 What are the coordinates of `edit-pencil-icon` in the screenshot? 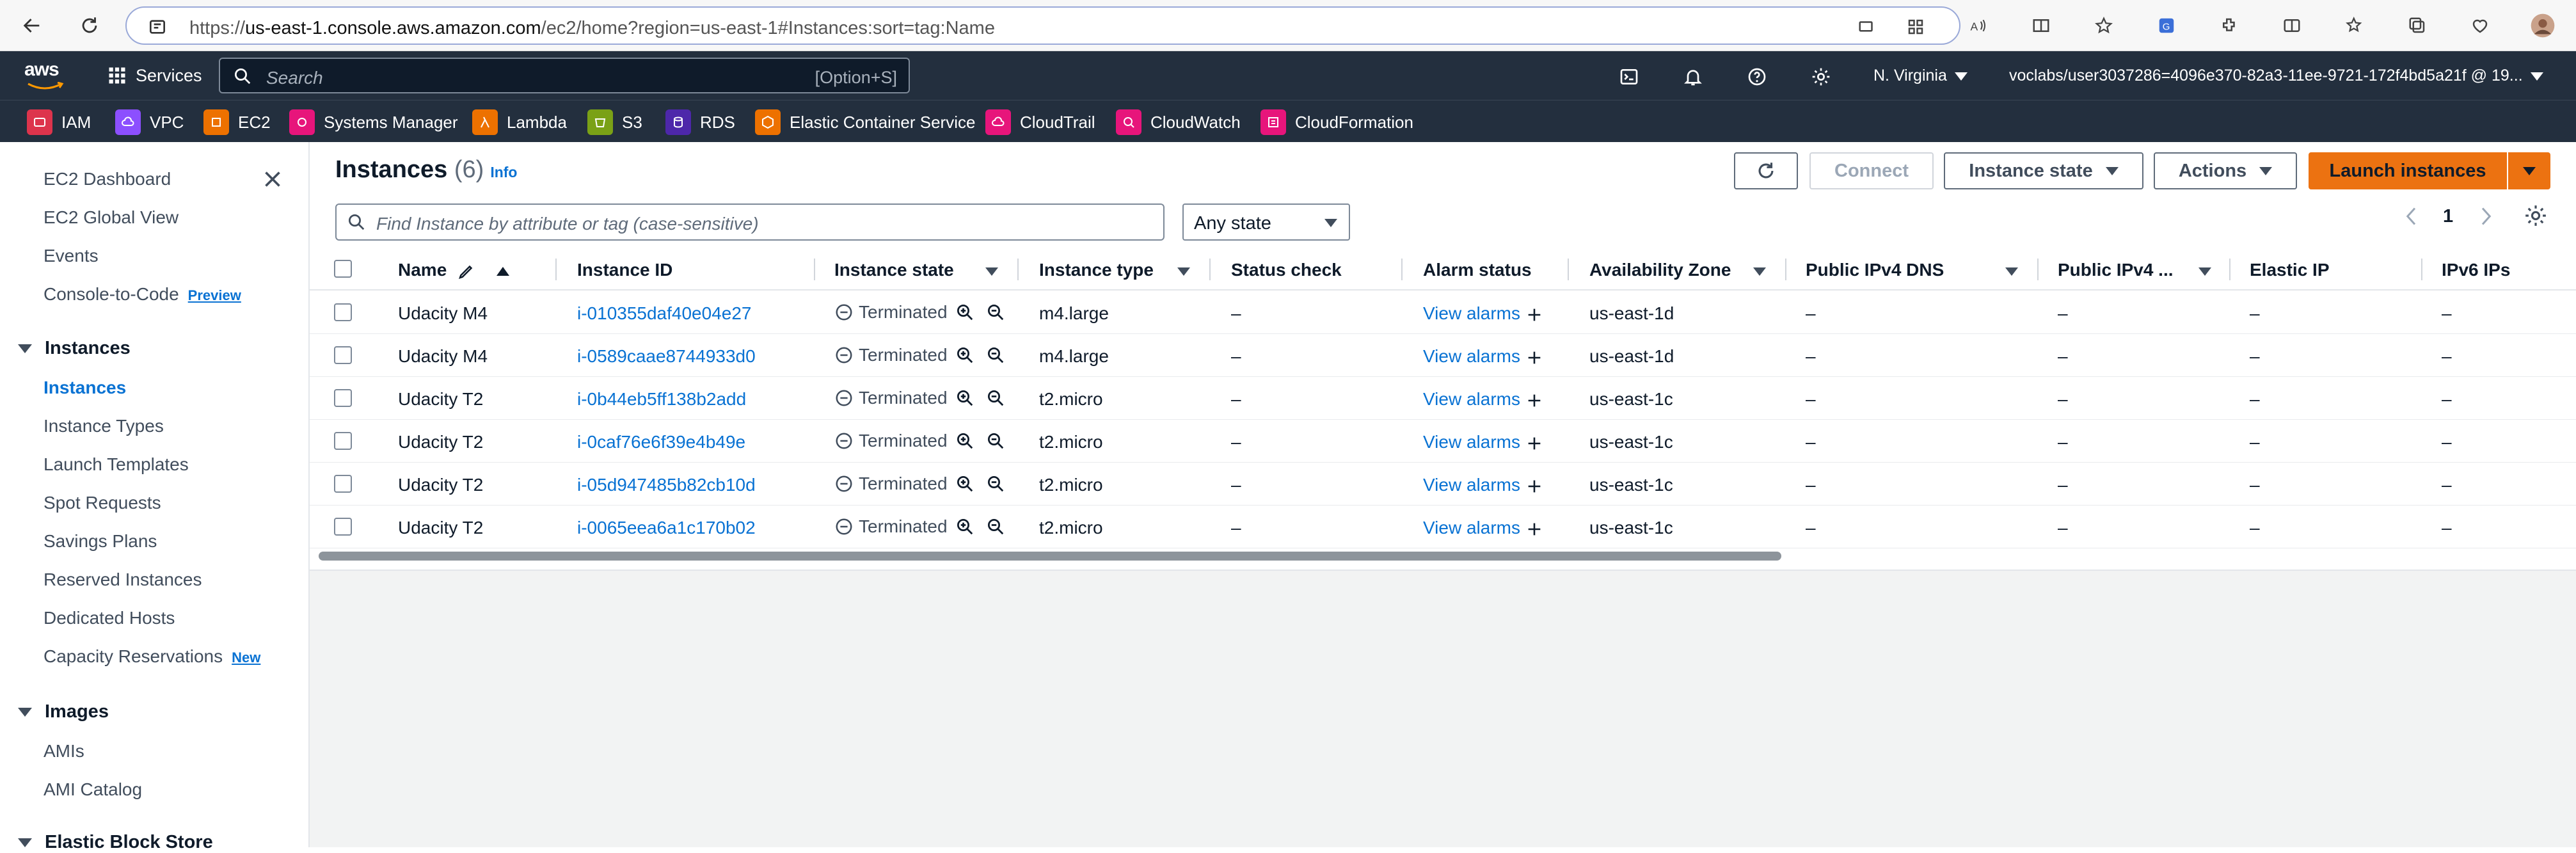 It's located at (467, 271).